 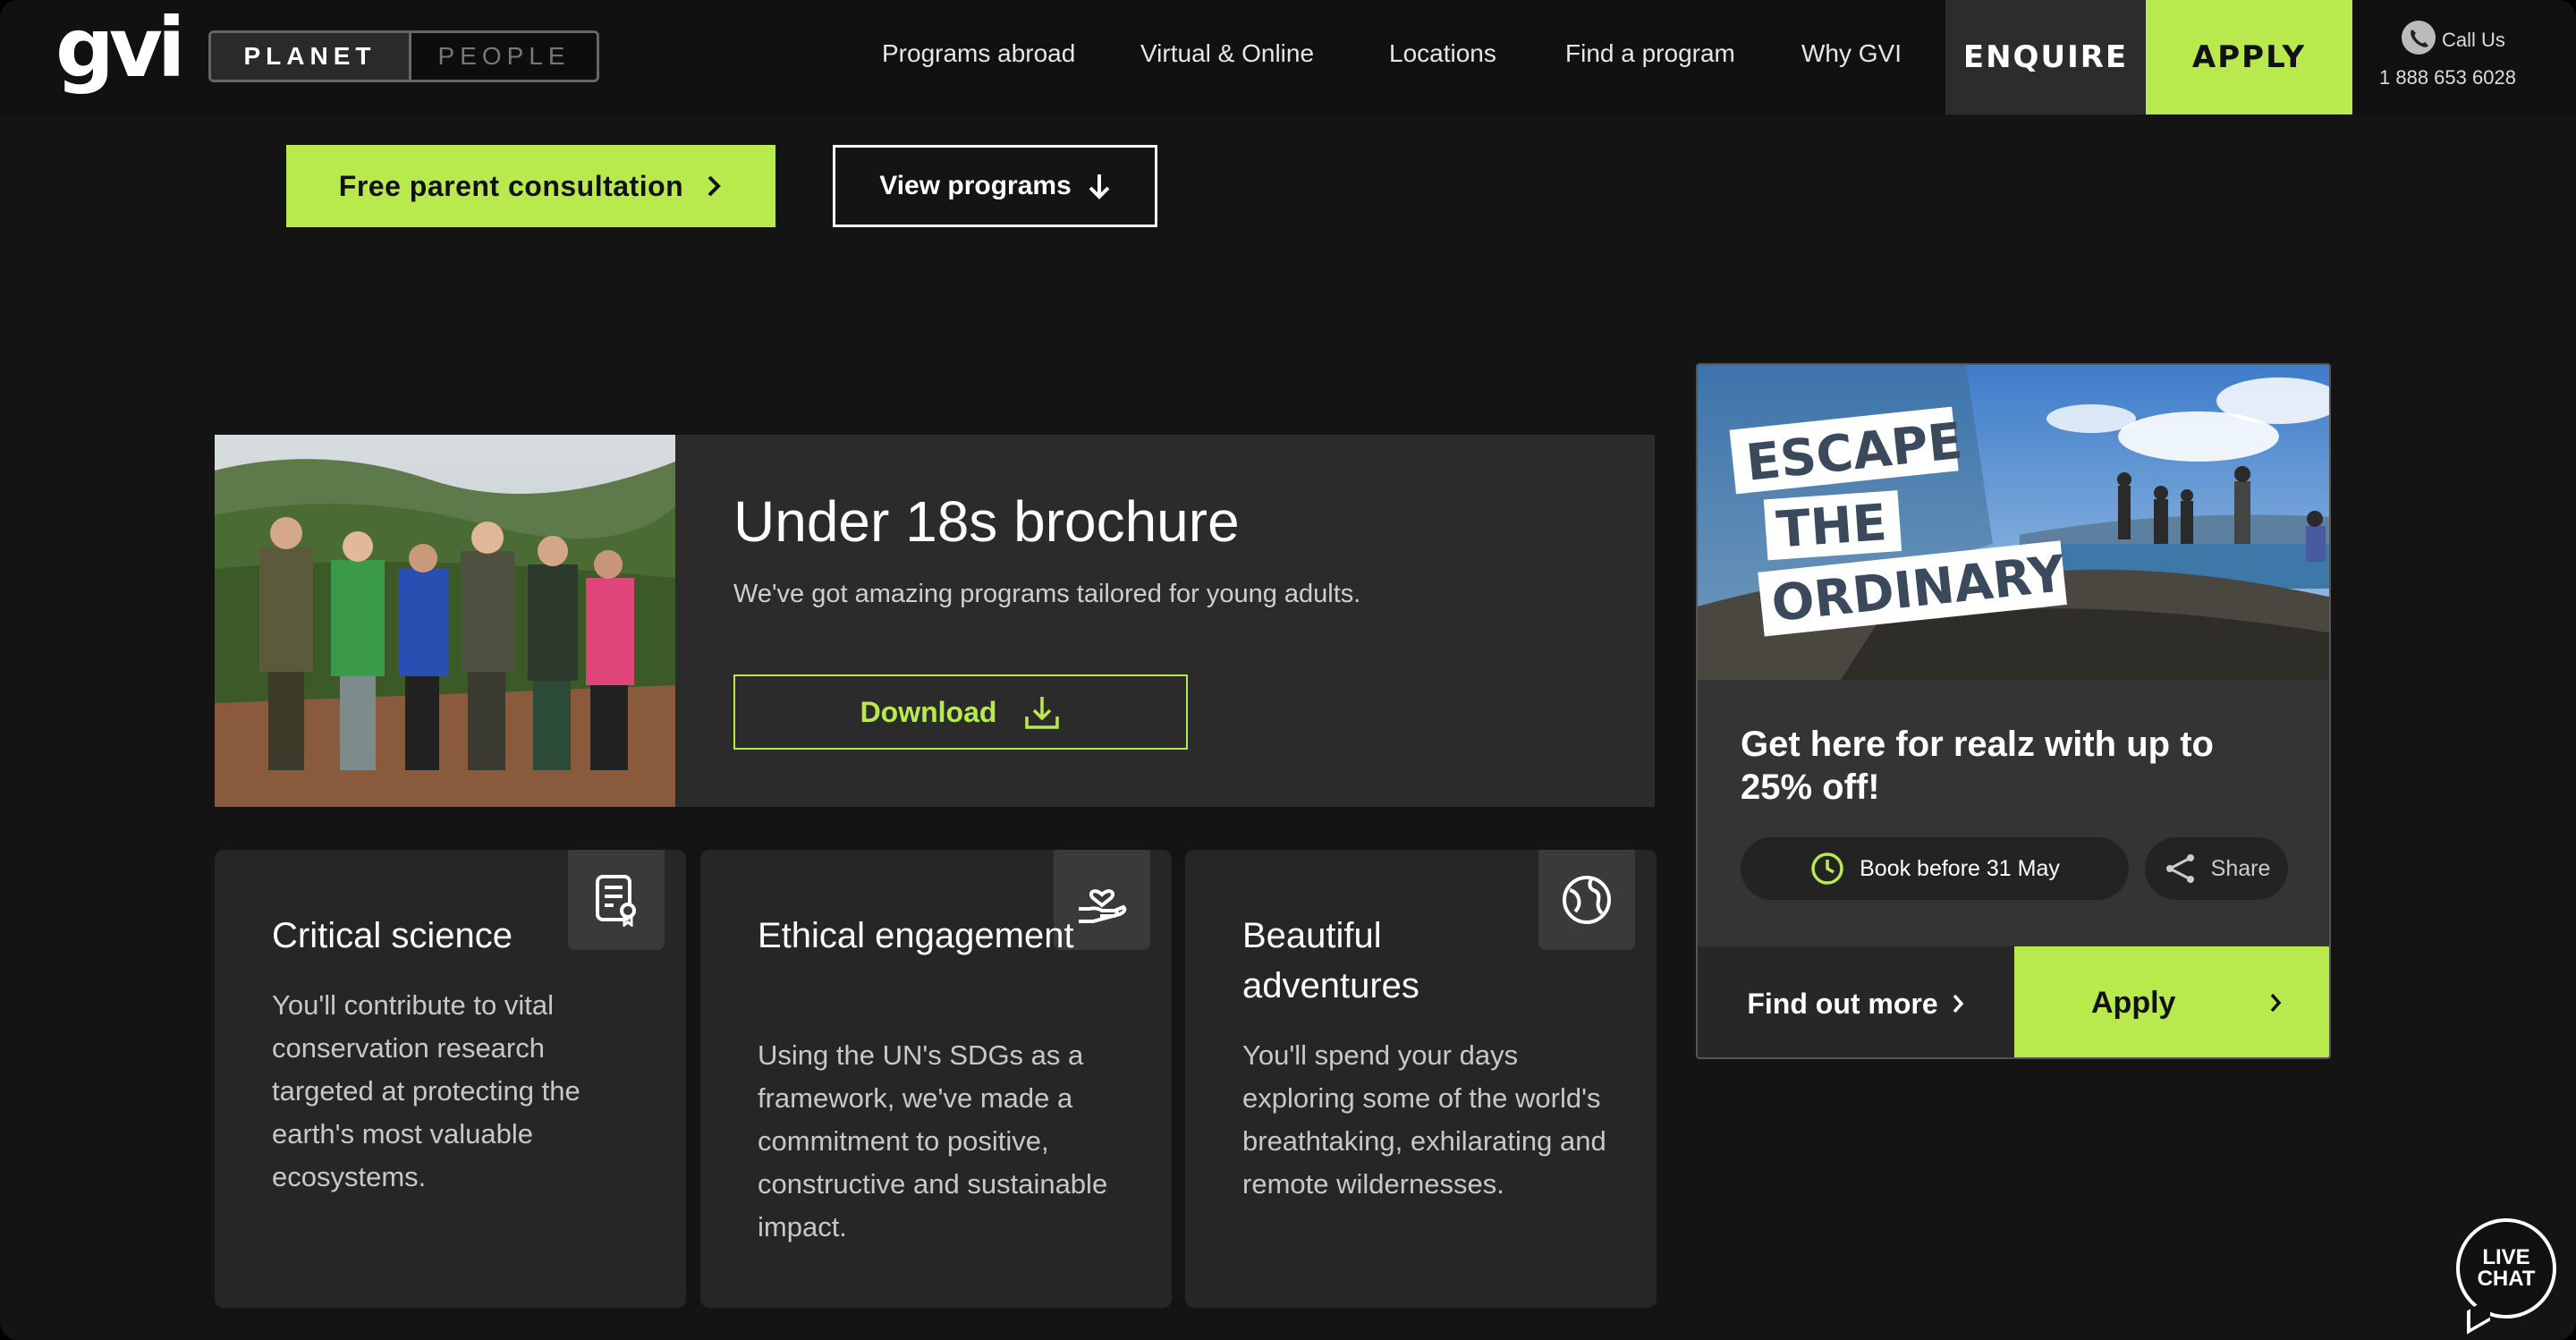 I want to click on planet-people-toggle: PLANET PEOPLE, so click(x=403, y=56).